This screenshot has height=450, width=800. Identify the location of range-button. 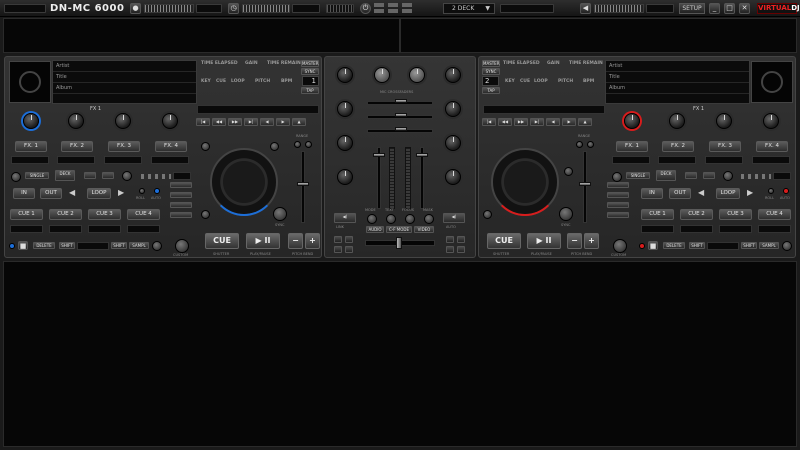
(297, 144).